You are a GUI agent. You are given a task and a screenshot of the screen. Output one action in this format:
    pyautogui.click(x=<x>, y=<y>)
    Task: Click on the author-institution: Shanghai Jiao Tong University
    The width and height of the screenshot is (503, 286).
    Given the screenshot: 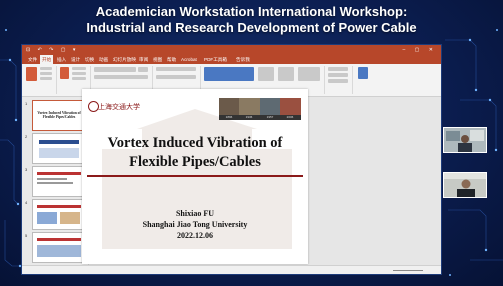 What is the action you would take?
    pyautogui.click(x=195, y=224)
    